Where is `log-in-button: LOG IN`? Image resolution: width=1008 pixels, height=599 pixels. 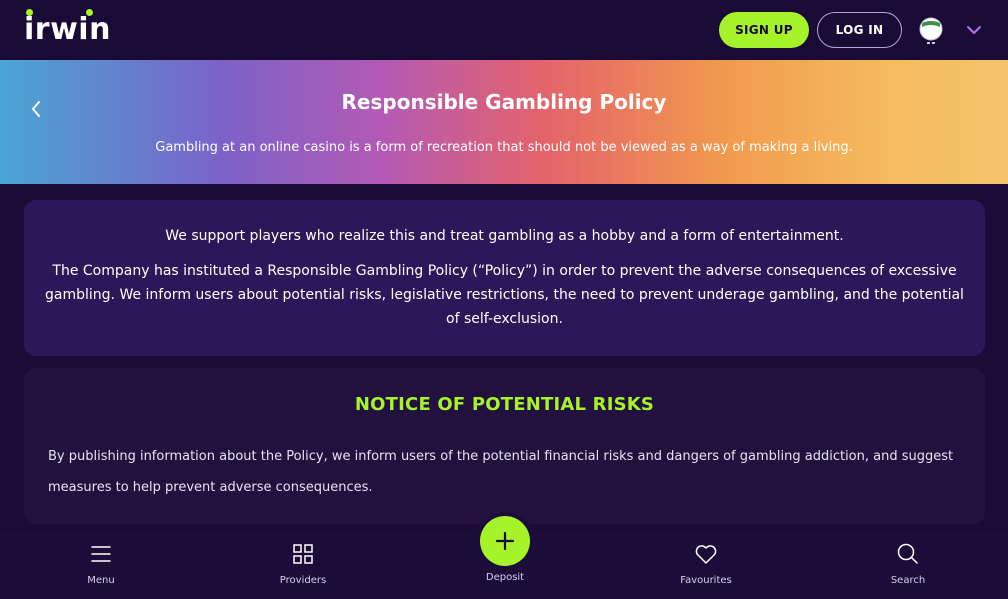
log-in-button: LOG IN is located at coordinates (859, 30).